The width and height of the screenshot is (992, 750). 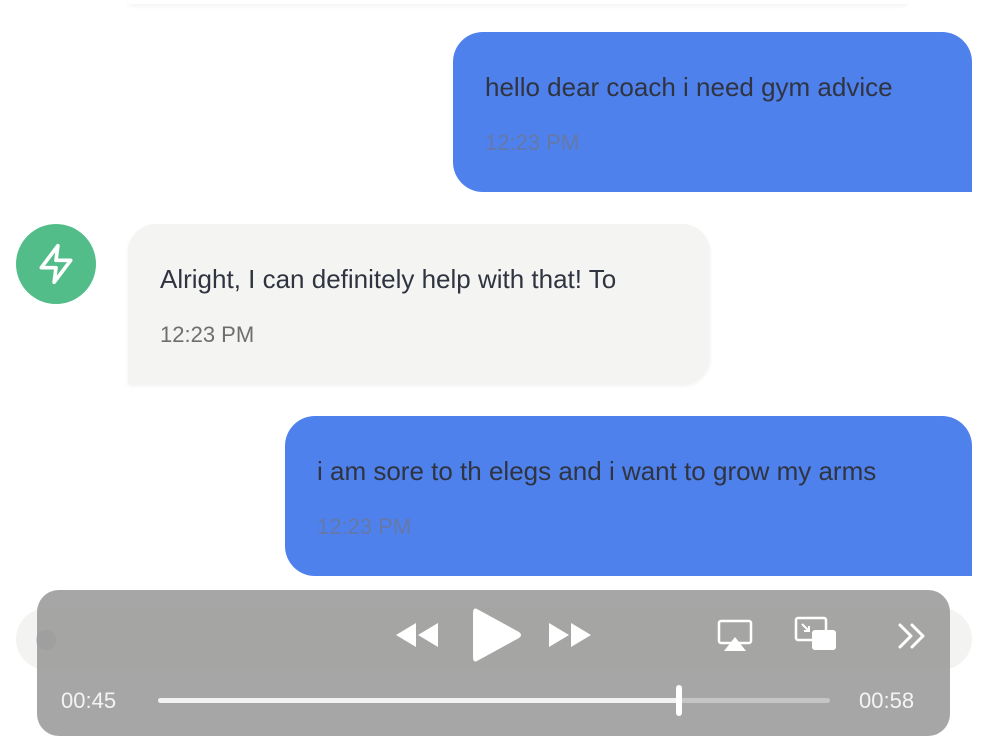 What do you see at coordinates (689, 87) in the screenshot?
I see `message-text: hello dear coach i need gym advice` at bounding box center [689, 87].